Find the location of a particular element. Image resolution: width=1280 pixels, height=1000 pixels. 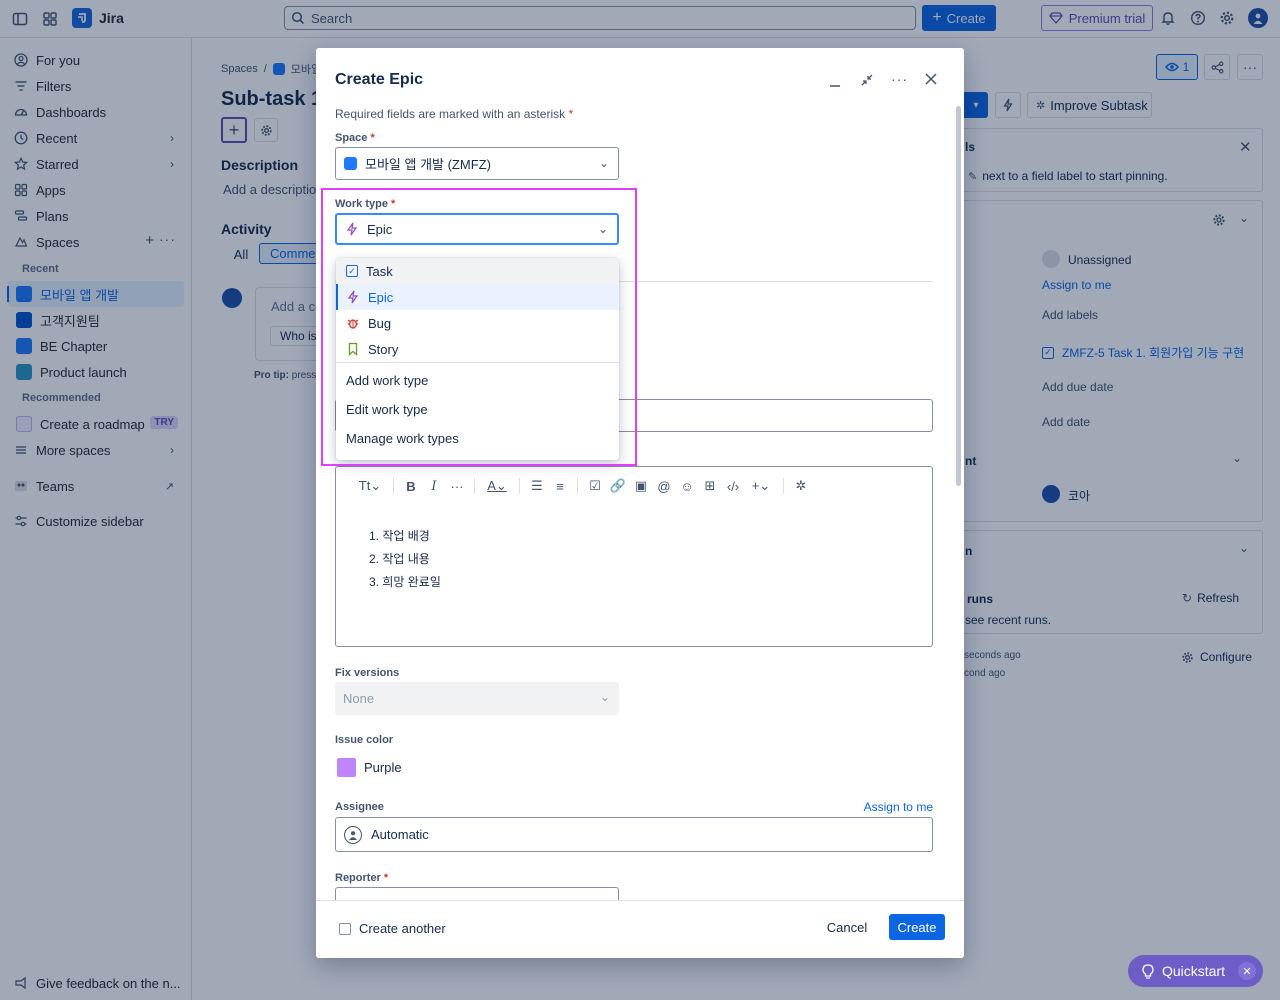

modal-footer: Create another Cancel Create is located at coordinates (640, 929).